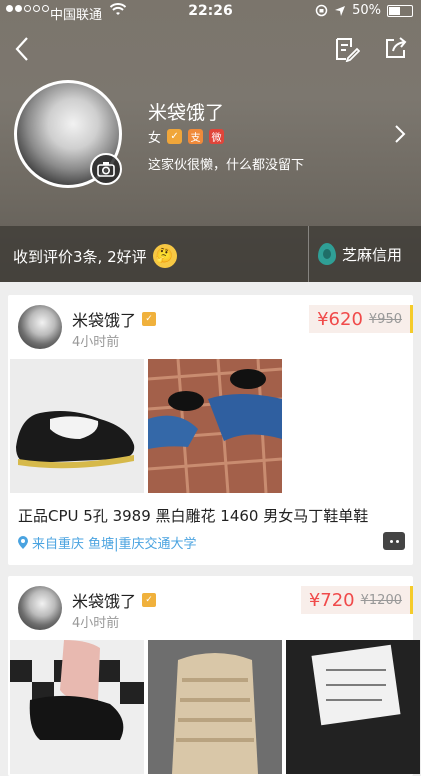 This screenshot has height=776, width=421. I want to click on listing-images, so click(146, 426).